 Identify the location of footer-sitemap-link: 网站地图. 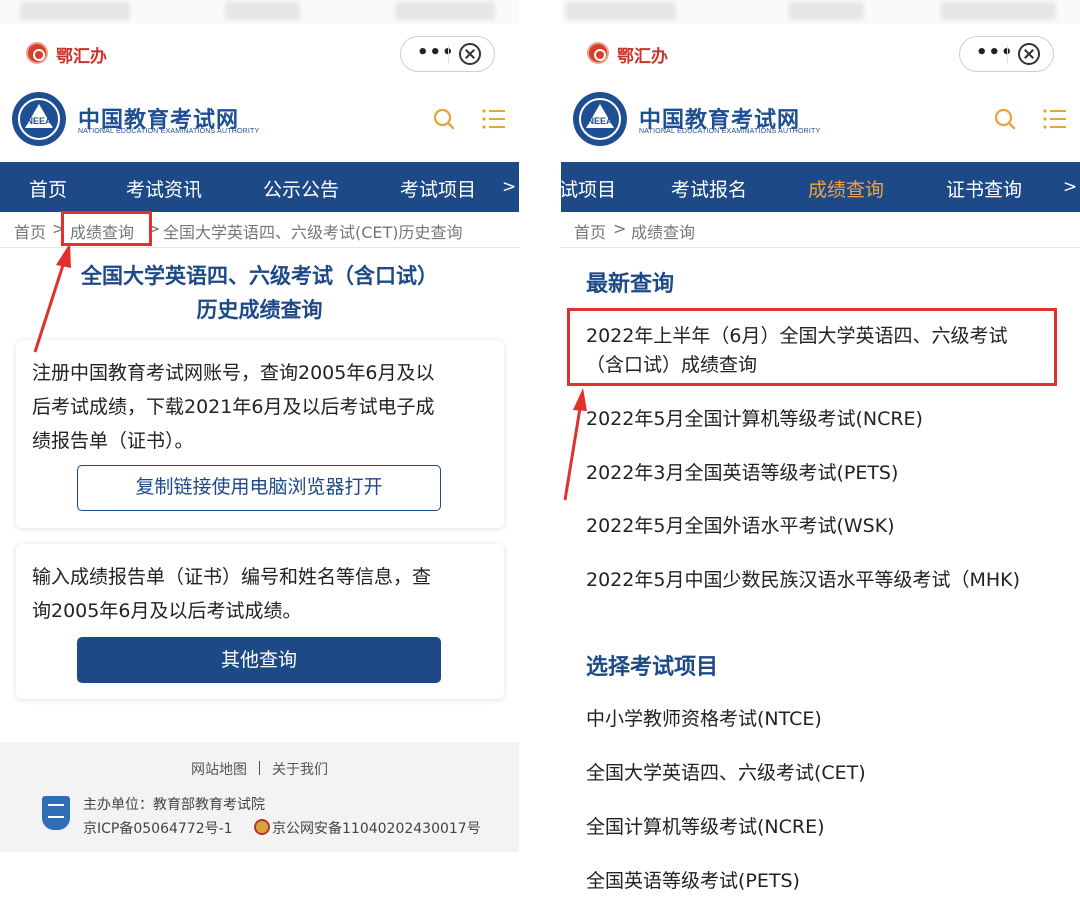
(219, 770).